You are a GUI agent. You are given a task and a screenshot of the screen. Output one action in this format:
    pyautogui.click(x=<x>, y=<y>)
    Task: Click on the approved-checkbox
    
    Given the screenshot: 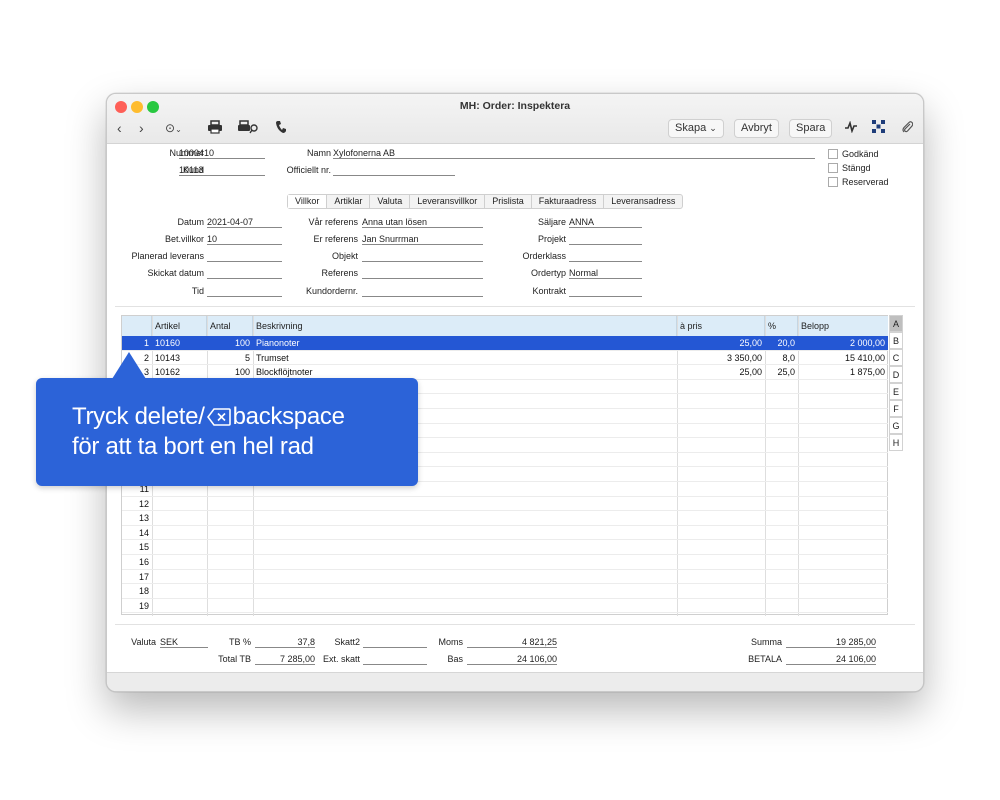 What is the action you would take?
    pyautogui.click(x=833, y=154)
    